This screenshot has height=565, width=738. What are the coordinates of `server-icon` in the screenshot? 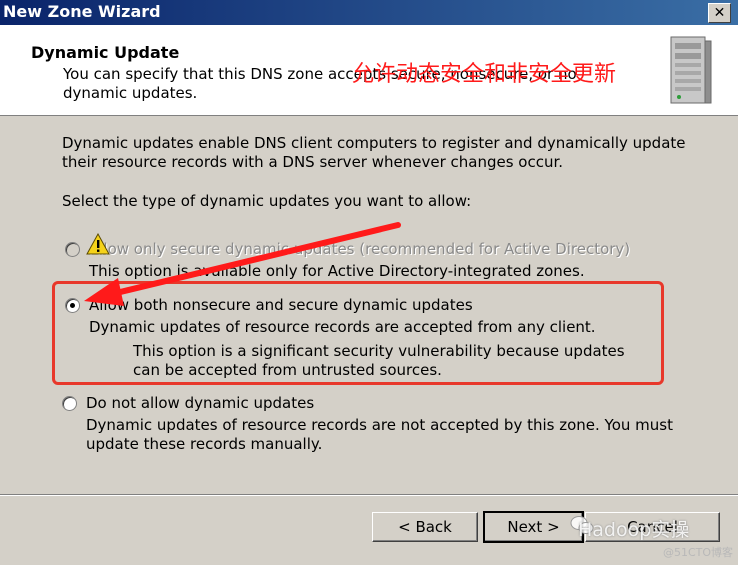 It's located at (691, 70).